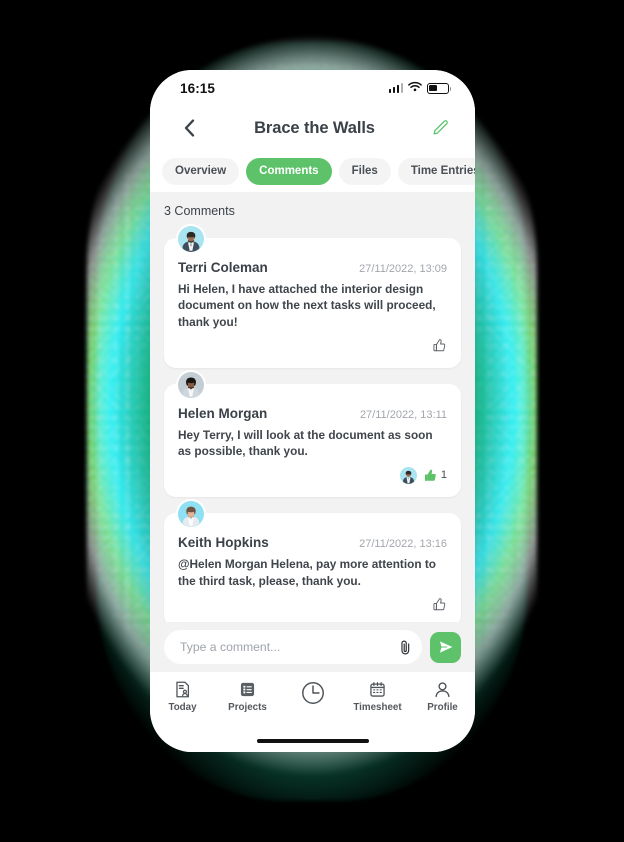 The image size is (624, 842). I want to click on pencil-edit-icon, so click(440, 127).